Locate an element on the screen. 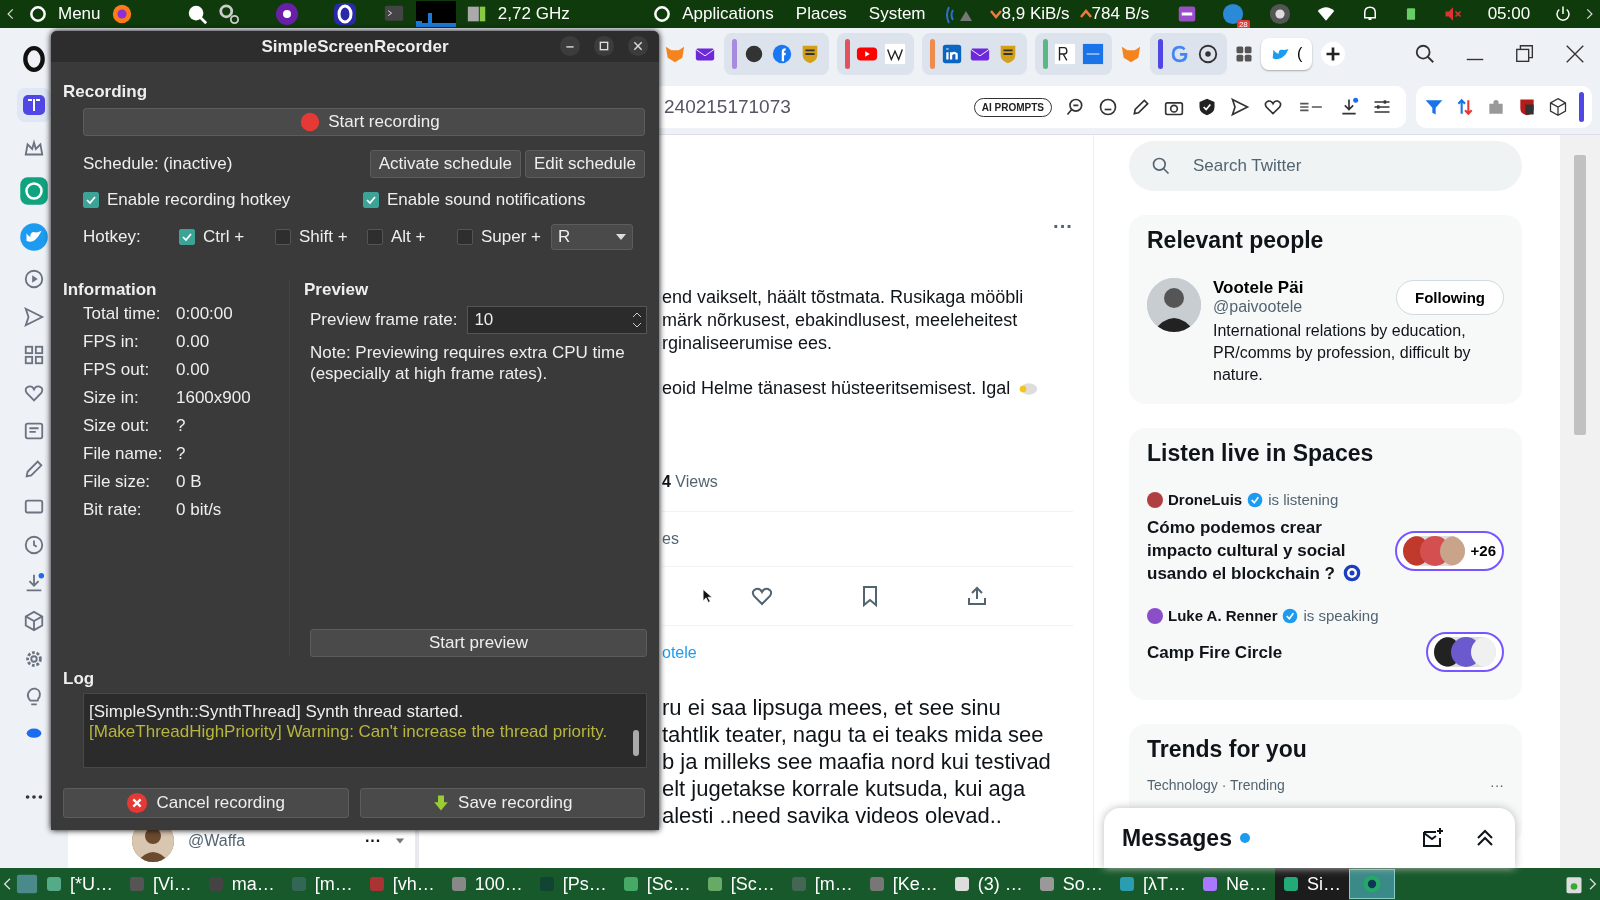 The height and width of the screenshot is (900, 1600). shield-check-icon is located at coordinates (1207, 107).